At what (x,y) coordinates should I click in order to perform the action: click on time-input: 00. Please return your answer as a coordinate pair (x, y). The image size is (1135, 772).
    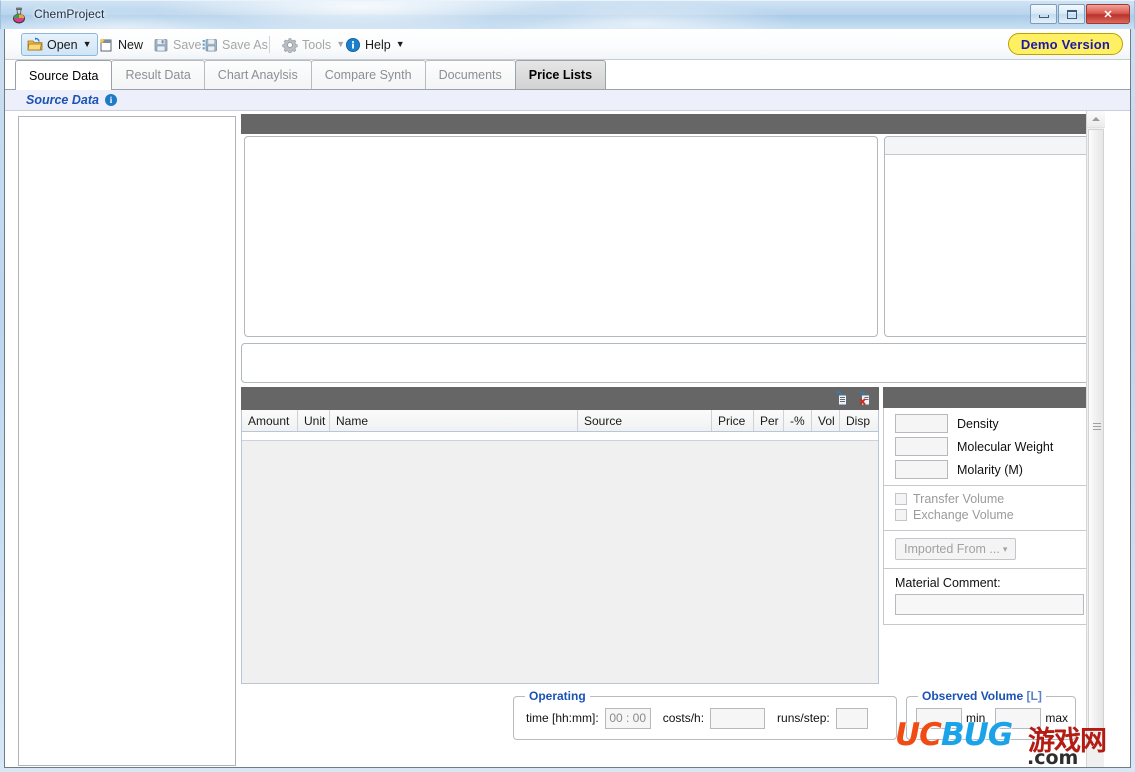
    Looking at the image, I should click on (627, 718).